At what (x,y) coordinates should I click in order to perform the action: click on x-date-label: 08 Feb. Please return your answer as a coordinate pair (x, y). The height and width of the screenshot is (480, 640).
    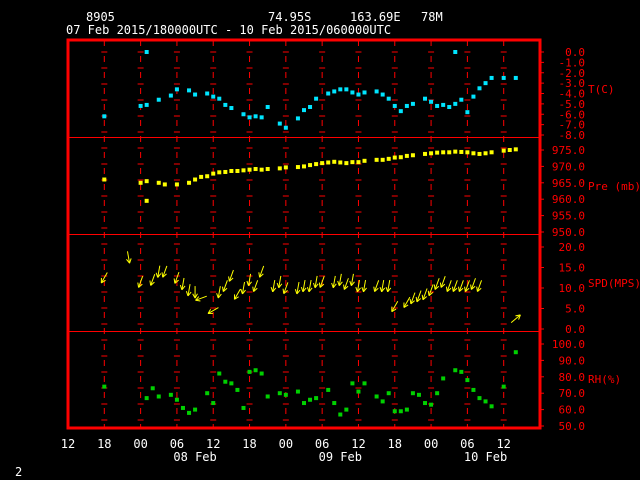
    Looking at the image, I should click on (194, 457).